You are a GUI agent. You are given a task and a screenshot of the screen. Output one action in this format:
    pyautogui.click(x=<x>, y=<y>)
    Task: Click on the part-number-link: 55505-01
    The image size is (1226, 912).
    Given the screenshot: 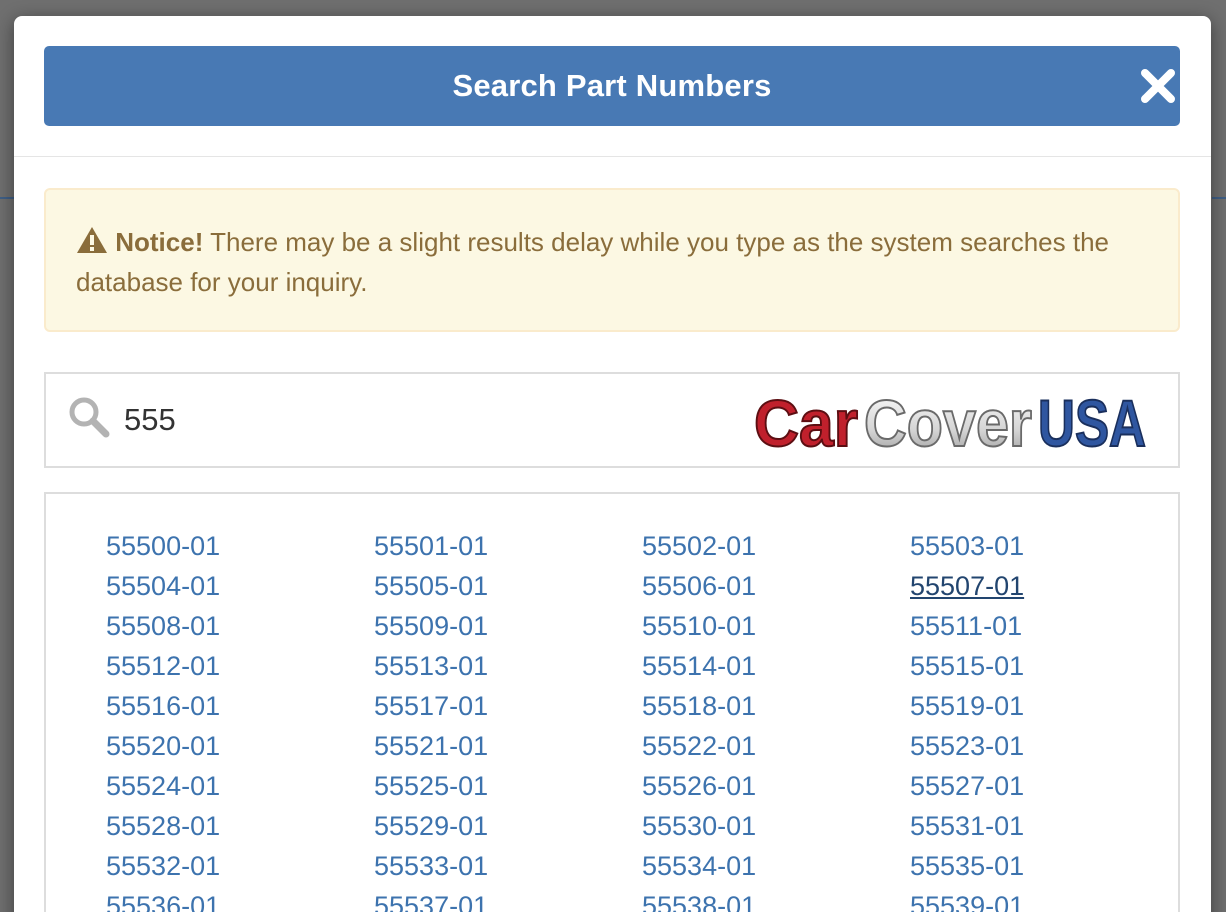 What is the action you would take?
    pyautogui.click(x=508, y=586)
    